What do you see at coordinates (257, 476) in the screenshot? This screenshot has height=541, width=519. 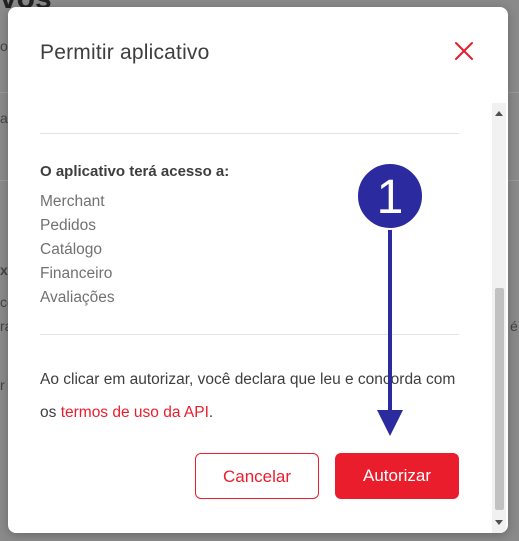 I see `cancel-button: Cancelar` at bounding box center [257, 476].